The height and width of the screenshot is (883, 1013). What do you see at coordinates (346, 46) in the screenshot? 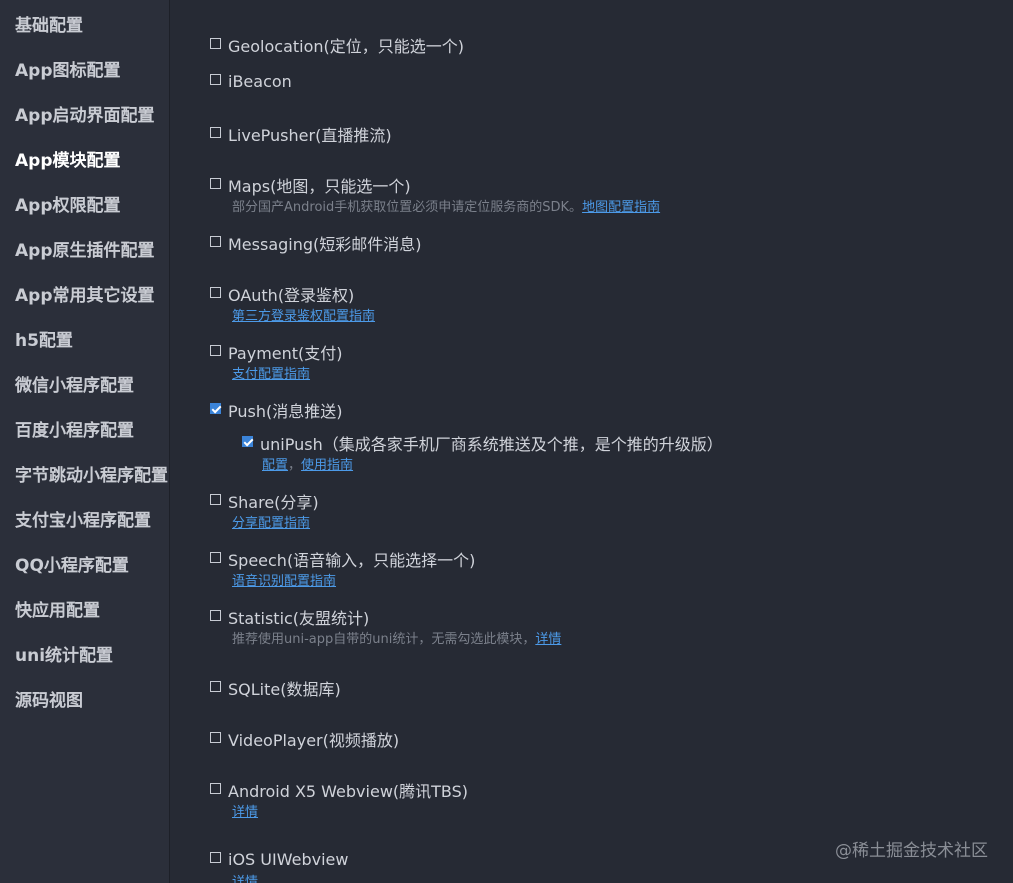
I see `geolocation-label: Geolocation(定位，只能选一个)` at bounding box center [346, 46].